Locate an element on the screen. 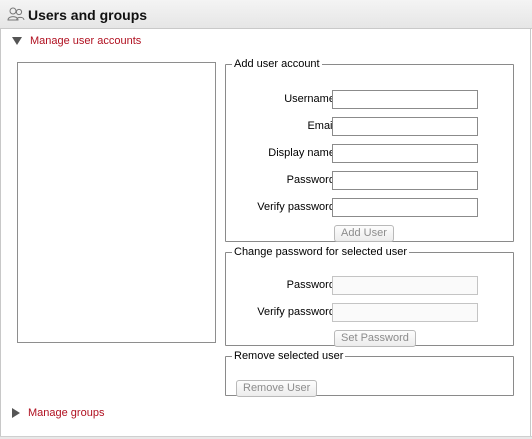 Image resolution: width=532 pixels, height=439 pixels. change-password-input is located at coordinates (405, 285).